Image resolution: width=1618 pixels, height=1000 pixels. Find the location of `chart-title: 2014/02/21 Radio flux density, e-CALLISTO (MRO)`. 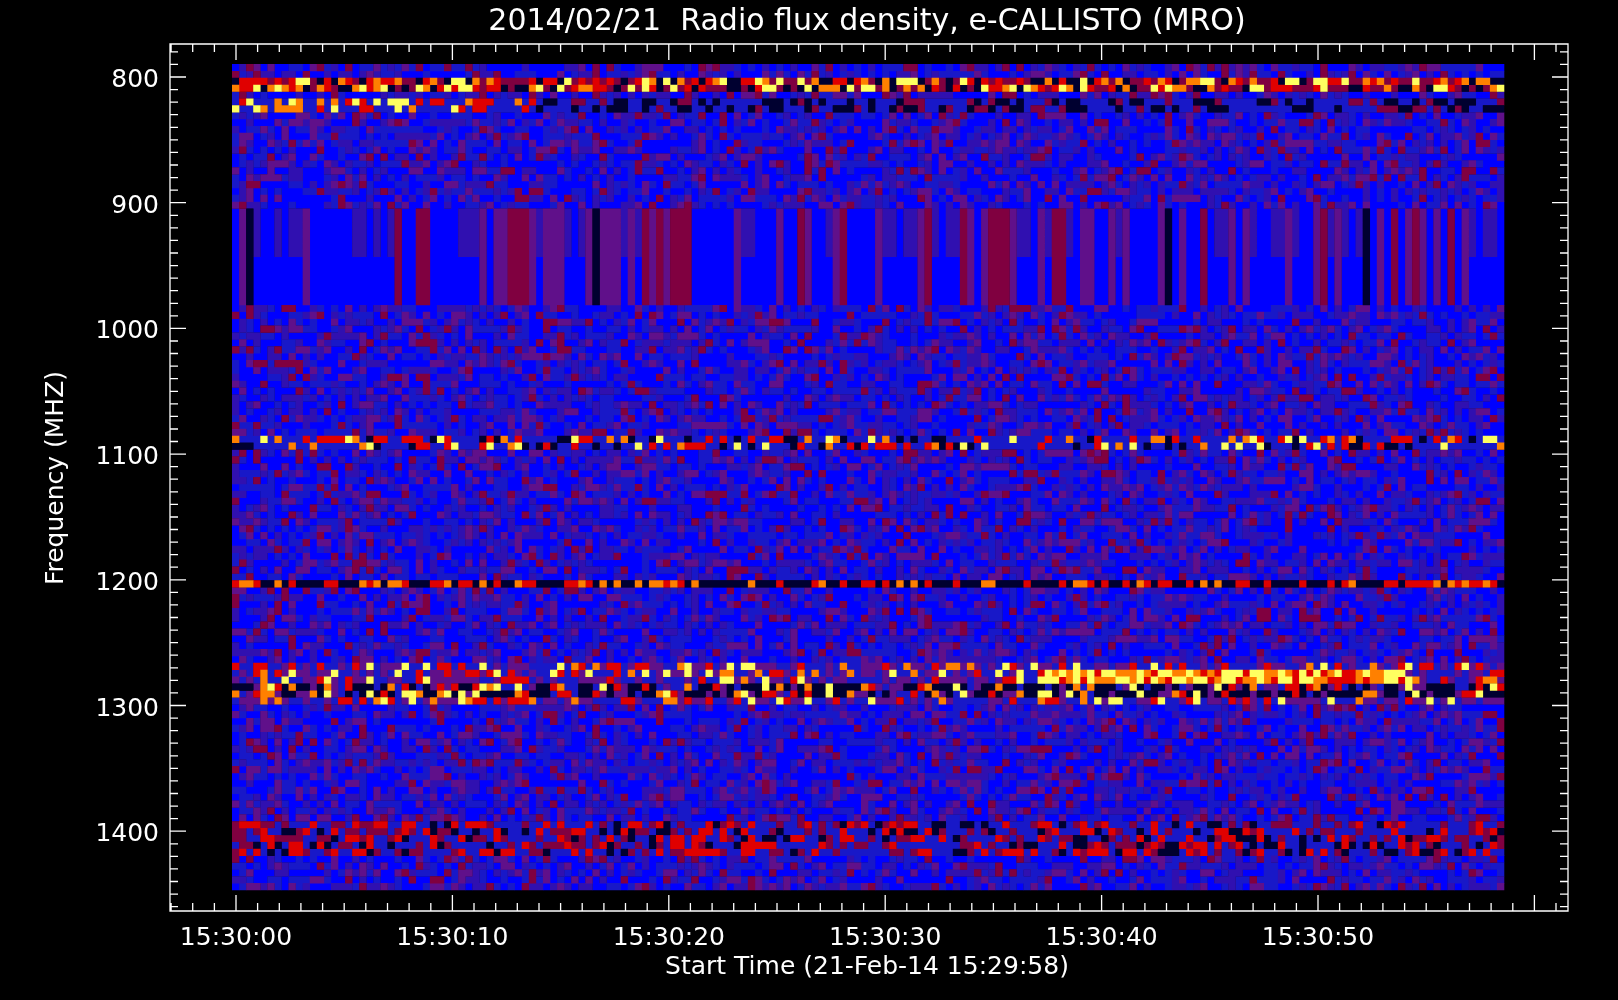

chart-title: 2014/02/21 Radio flux density, e-CALLISTO (MRO) is located at coordinates (867, 19).